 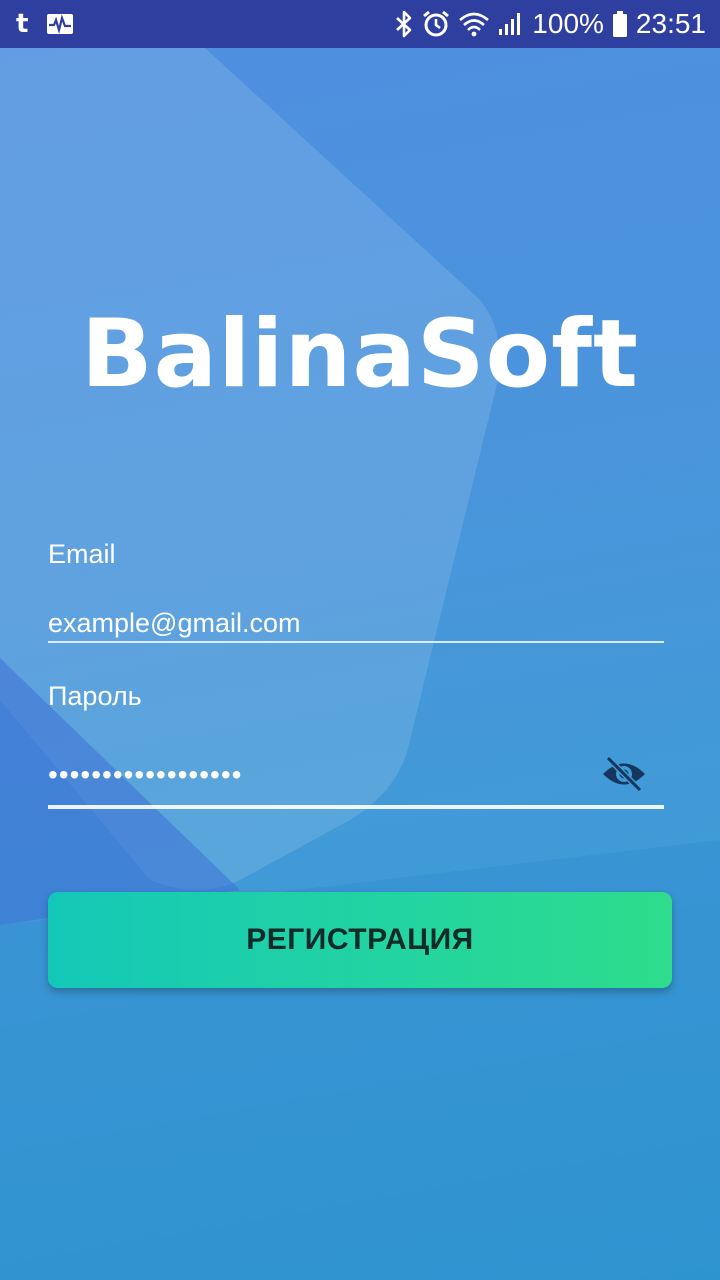 I want to click on alarm-icon, so click(x=436, y=24).